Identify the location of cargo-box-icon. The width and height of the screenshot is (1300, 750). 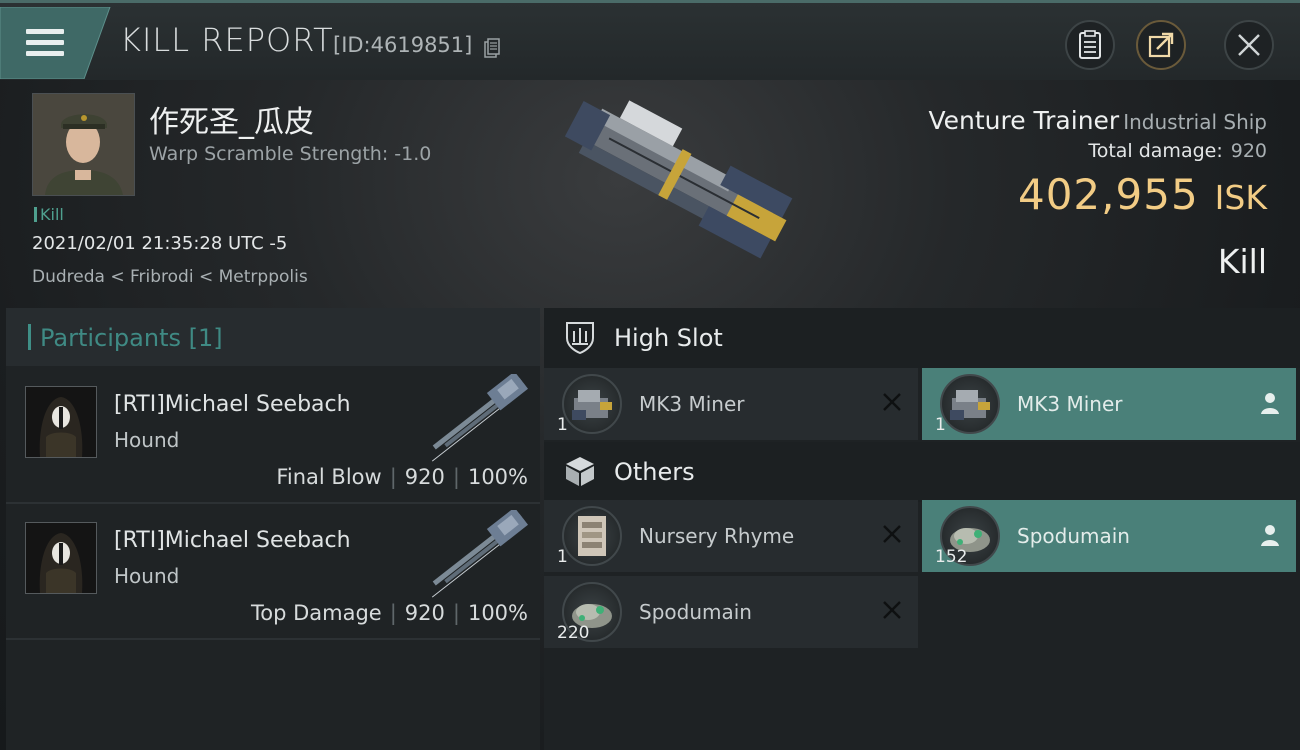
(580, 471).